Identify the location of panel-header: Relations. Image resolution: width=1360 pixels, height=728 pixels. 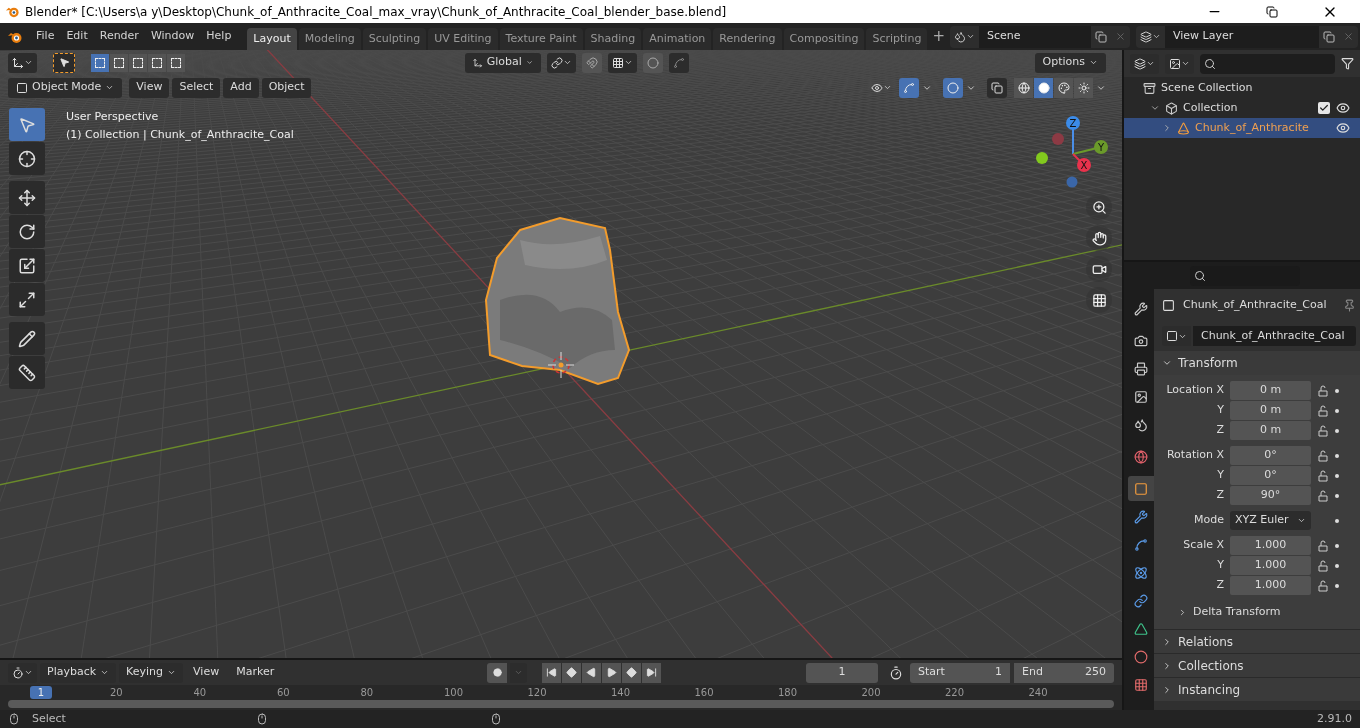
(1257, 641).